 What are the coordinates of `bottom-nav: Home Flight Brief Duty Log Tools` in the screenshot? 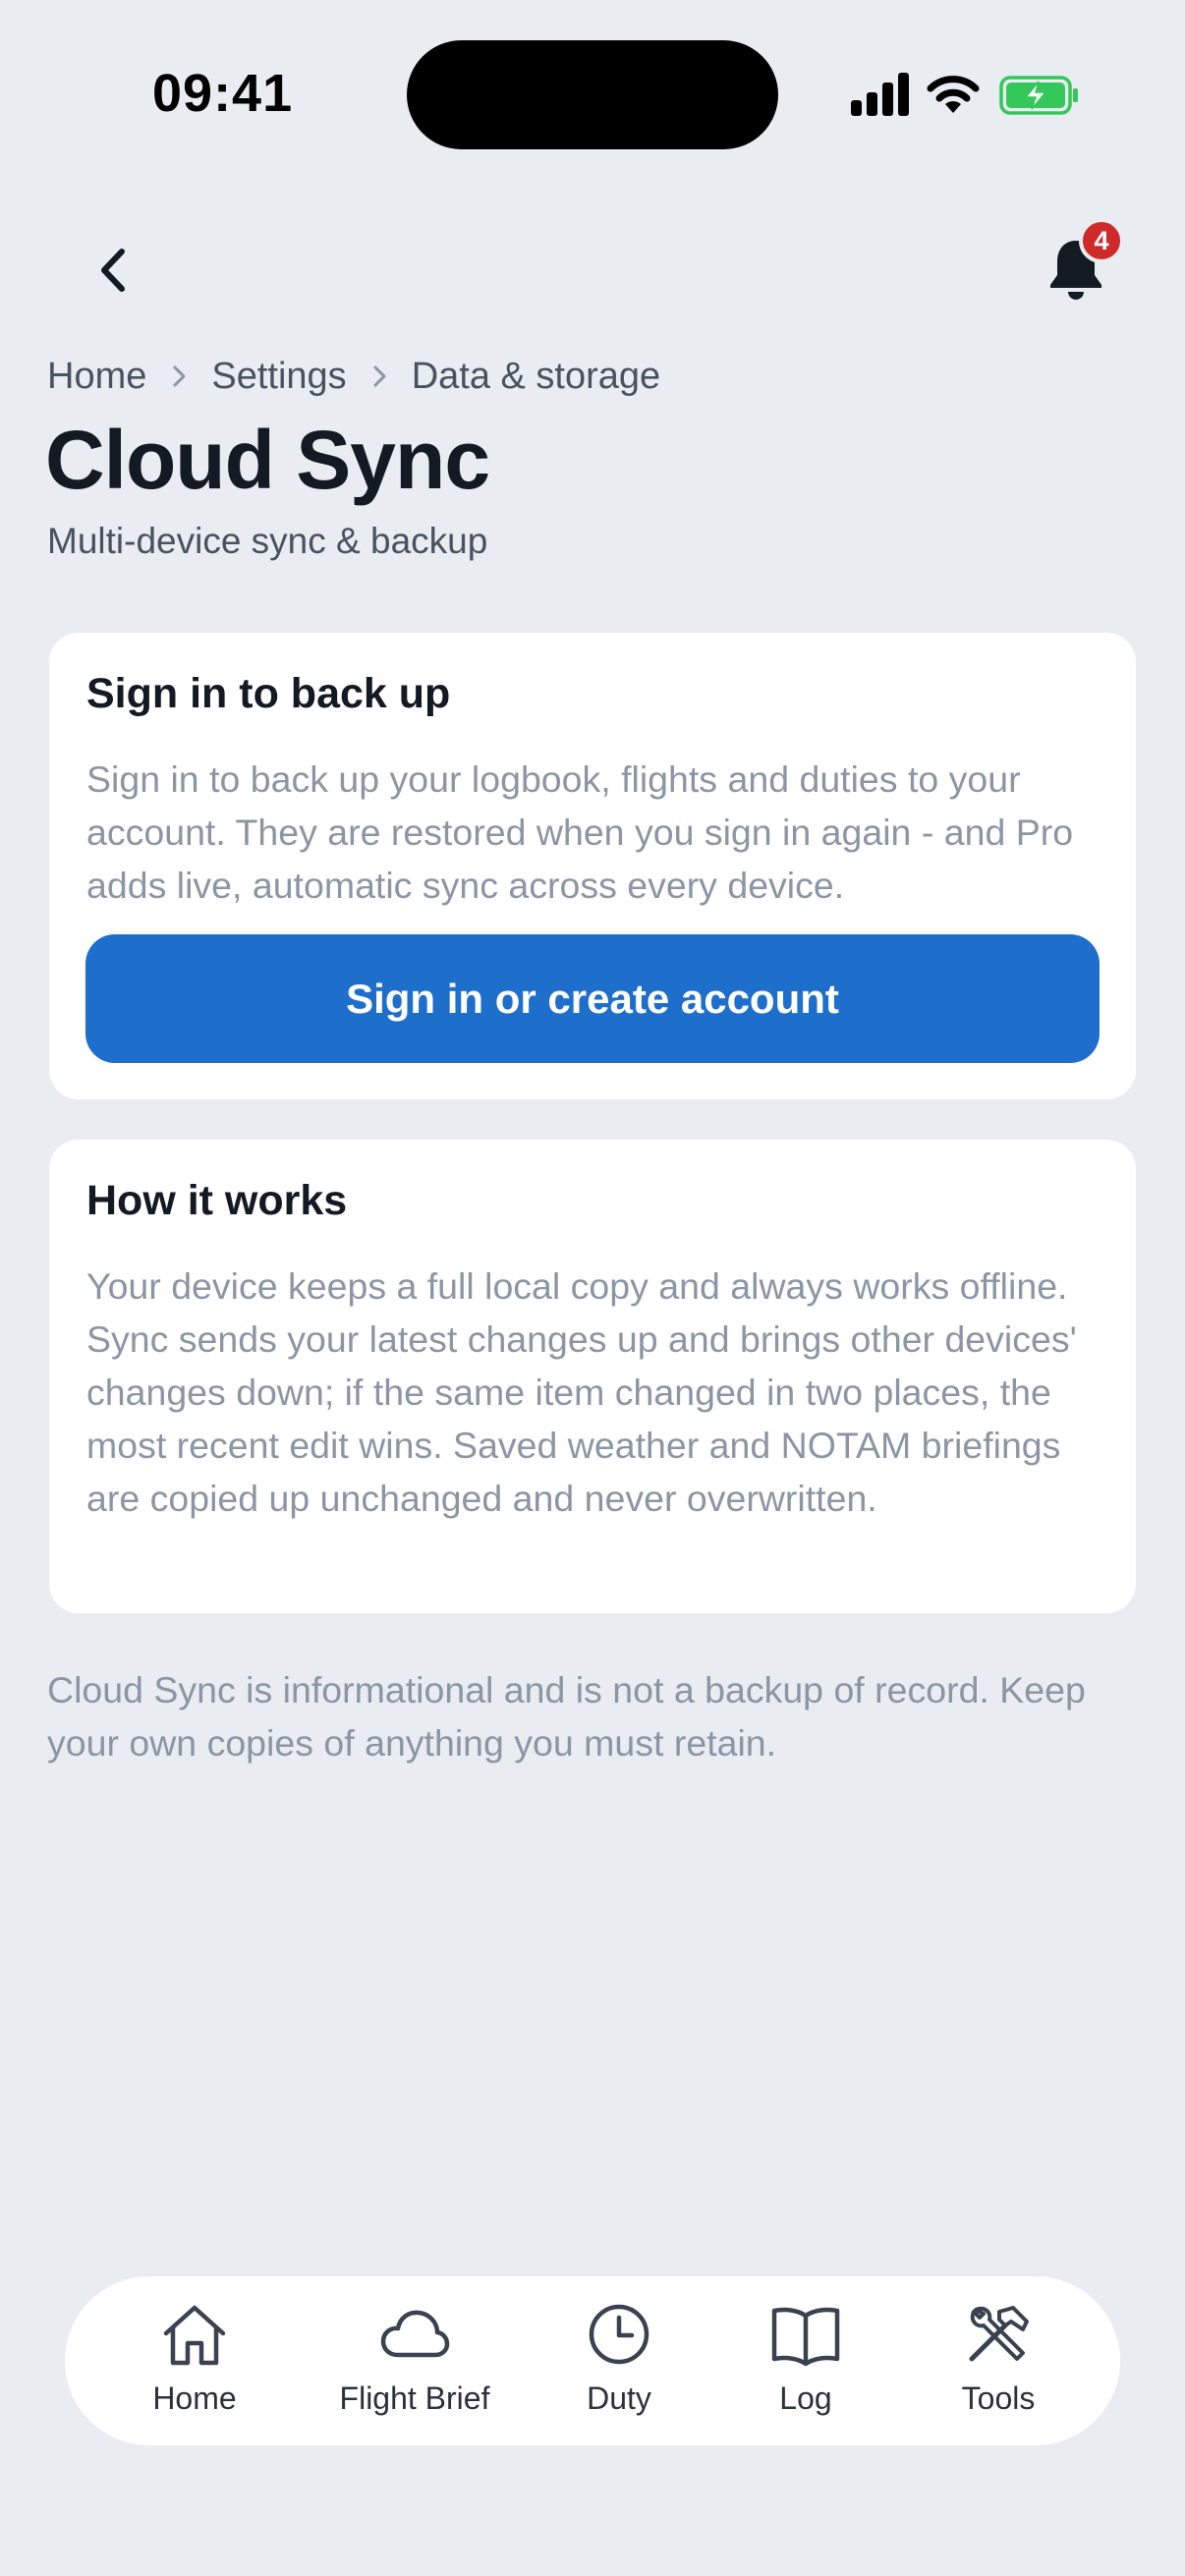 It's located at (592, 2360).